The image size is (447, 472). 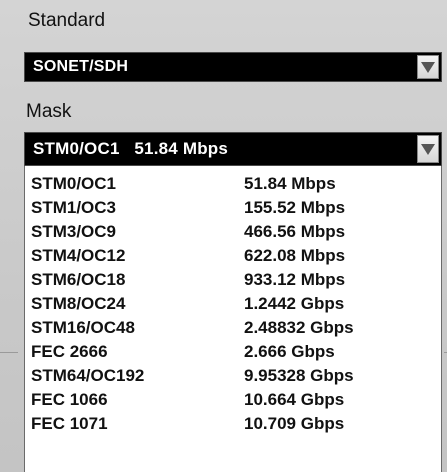 I want to click on mask-option-stm6-oc18: STM6/OC18 933.12 Mbps, so click(x=233, y=280).